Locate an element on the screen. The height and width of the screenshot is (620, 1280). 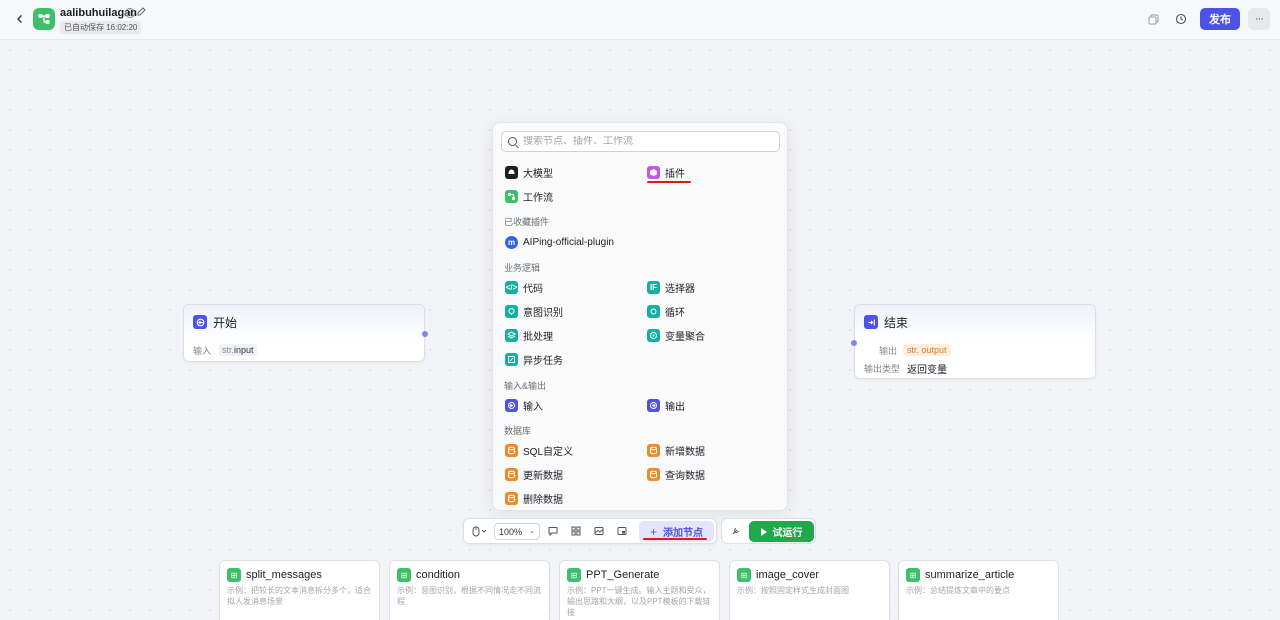
workflow-card: ⊞ image_cover 示例：按照固定样式生成封面图 is located at coordinates (809, 590).